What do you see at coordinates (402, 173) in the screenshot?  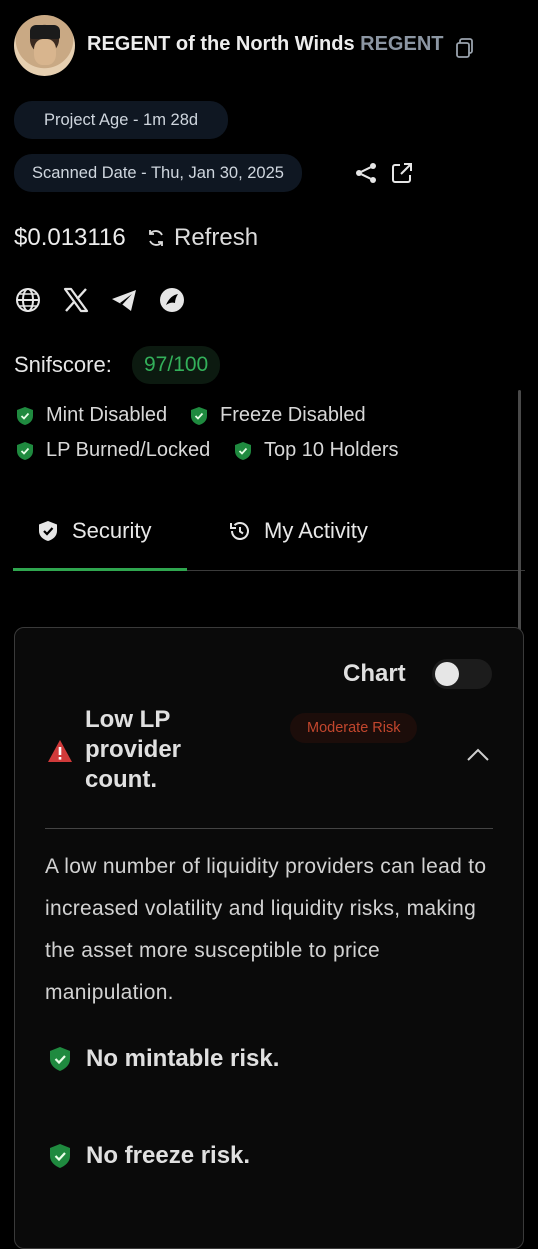 I see `external-link-icon` at bounding box center [402, 173].